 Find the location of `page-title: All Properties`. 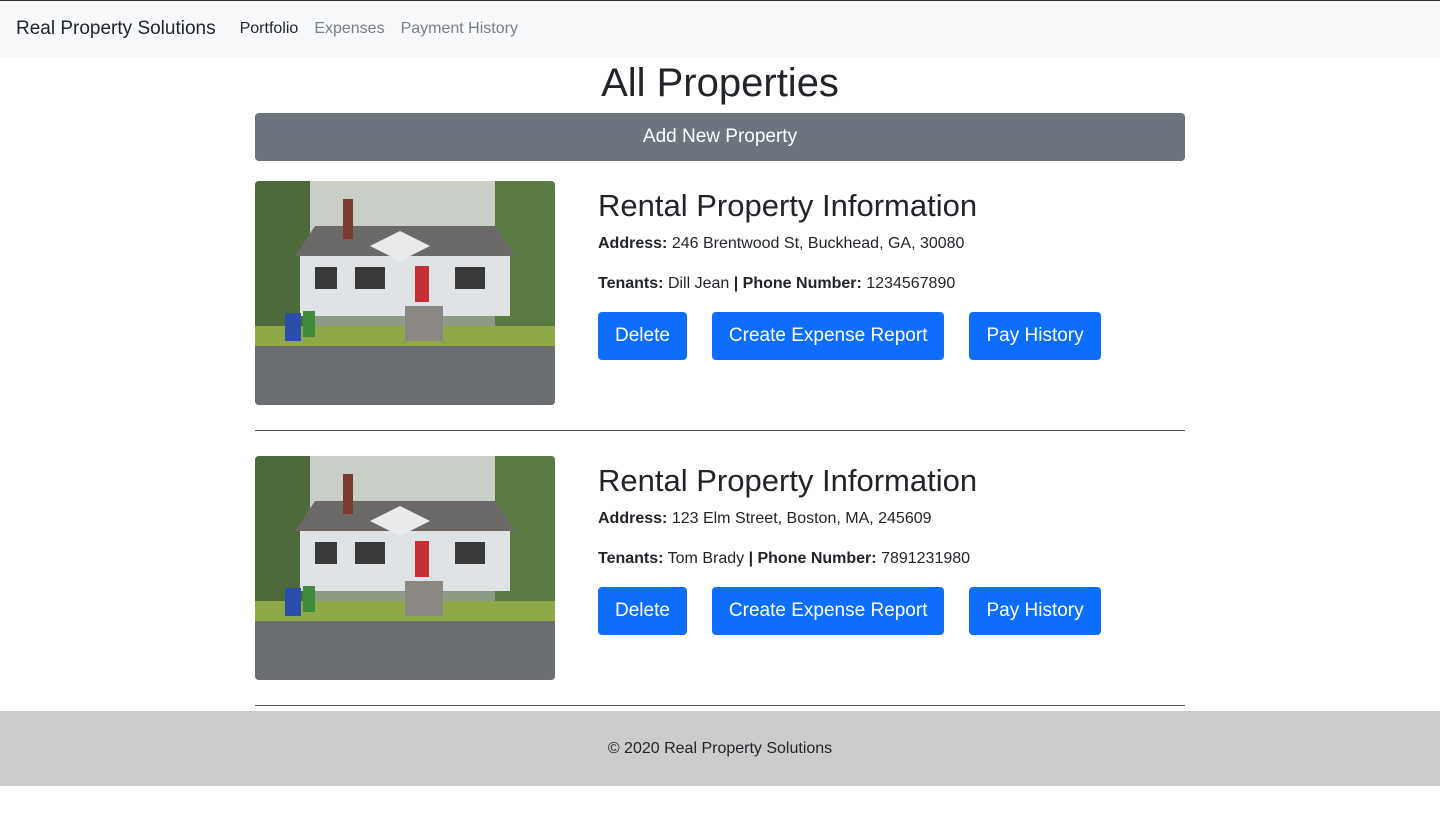

page-title: All Properties is located at coordinates (720, 83).